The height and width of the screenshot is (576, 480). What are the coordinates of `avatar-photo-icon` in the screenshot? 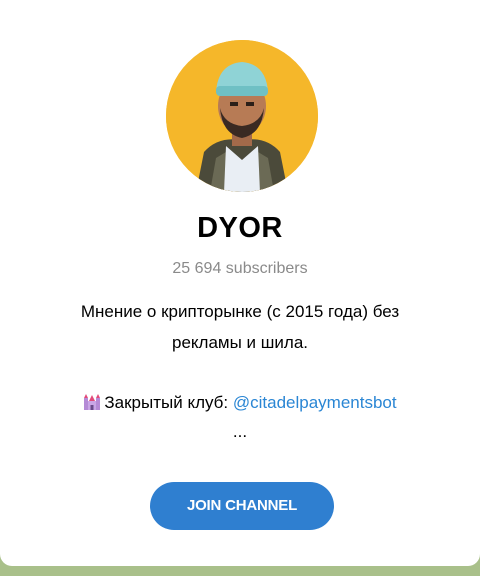 It's located at (242, 116).